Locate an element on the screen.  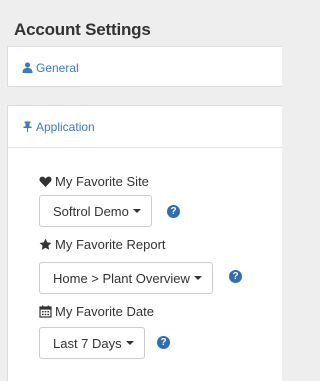
general-panel: General is located at coordinates (144, 66).